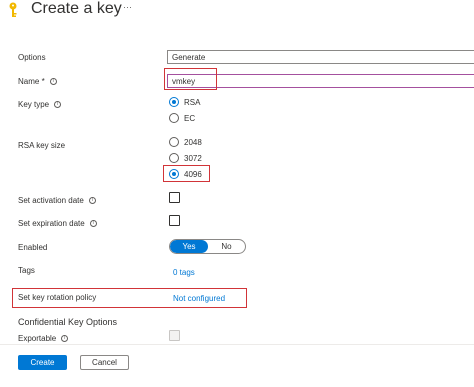 This screenshot has height=387, width=474. Describe the element at coordinates (26, 270) in the screenshot. I see `tags-label: Tags` at that location.